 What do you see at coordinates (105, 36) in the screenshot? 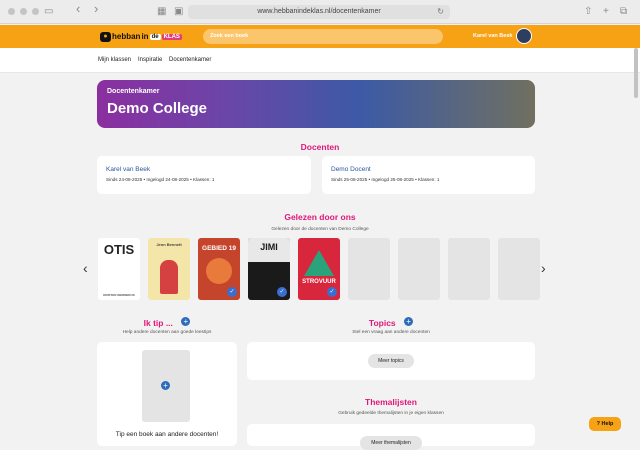
I see `logo-bubble-icon: ●` at bounding box center [105, 36].